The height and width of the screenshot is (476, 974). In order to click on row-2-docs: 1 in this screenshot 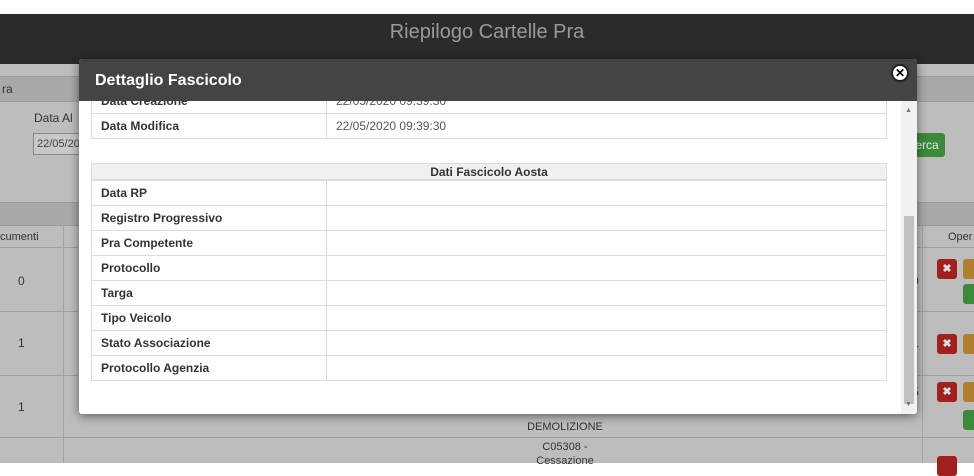, I will do `click(21, 343)`.